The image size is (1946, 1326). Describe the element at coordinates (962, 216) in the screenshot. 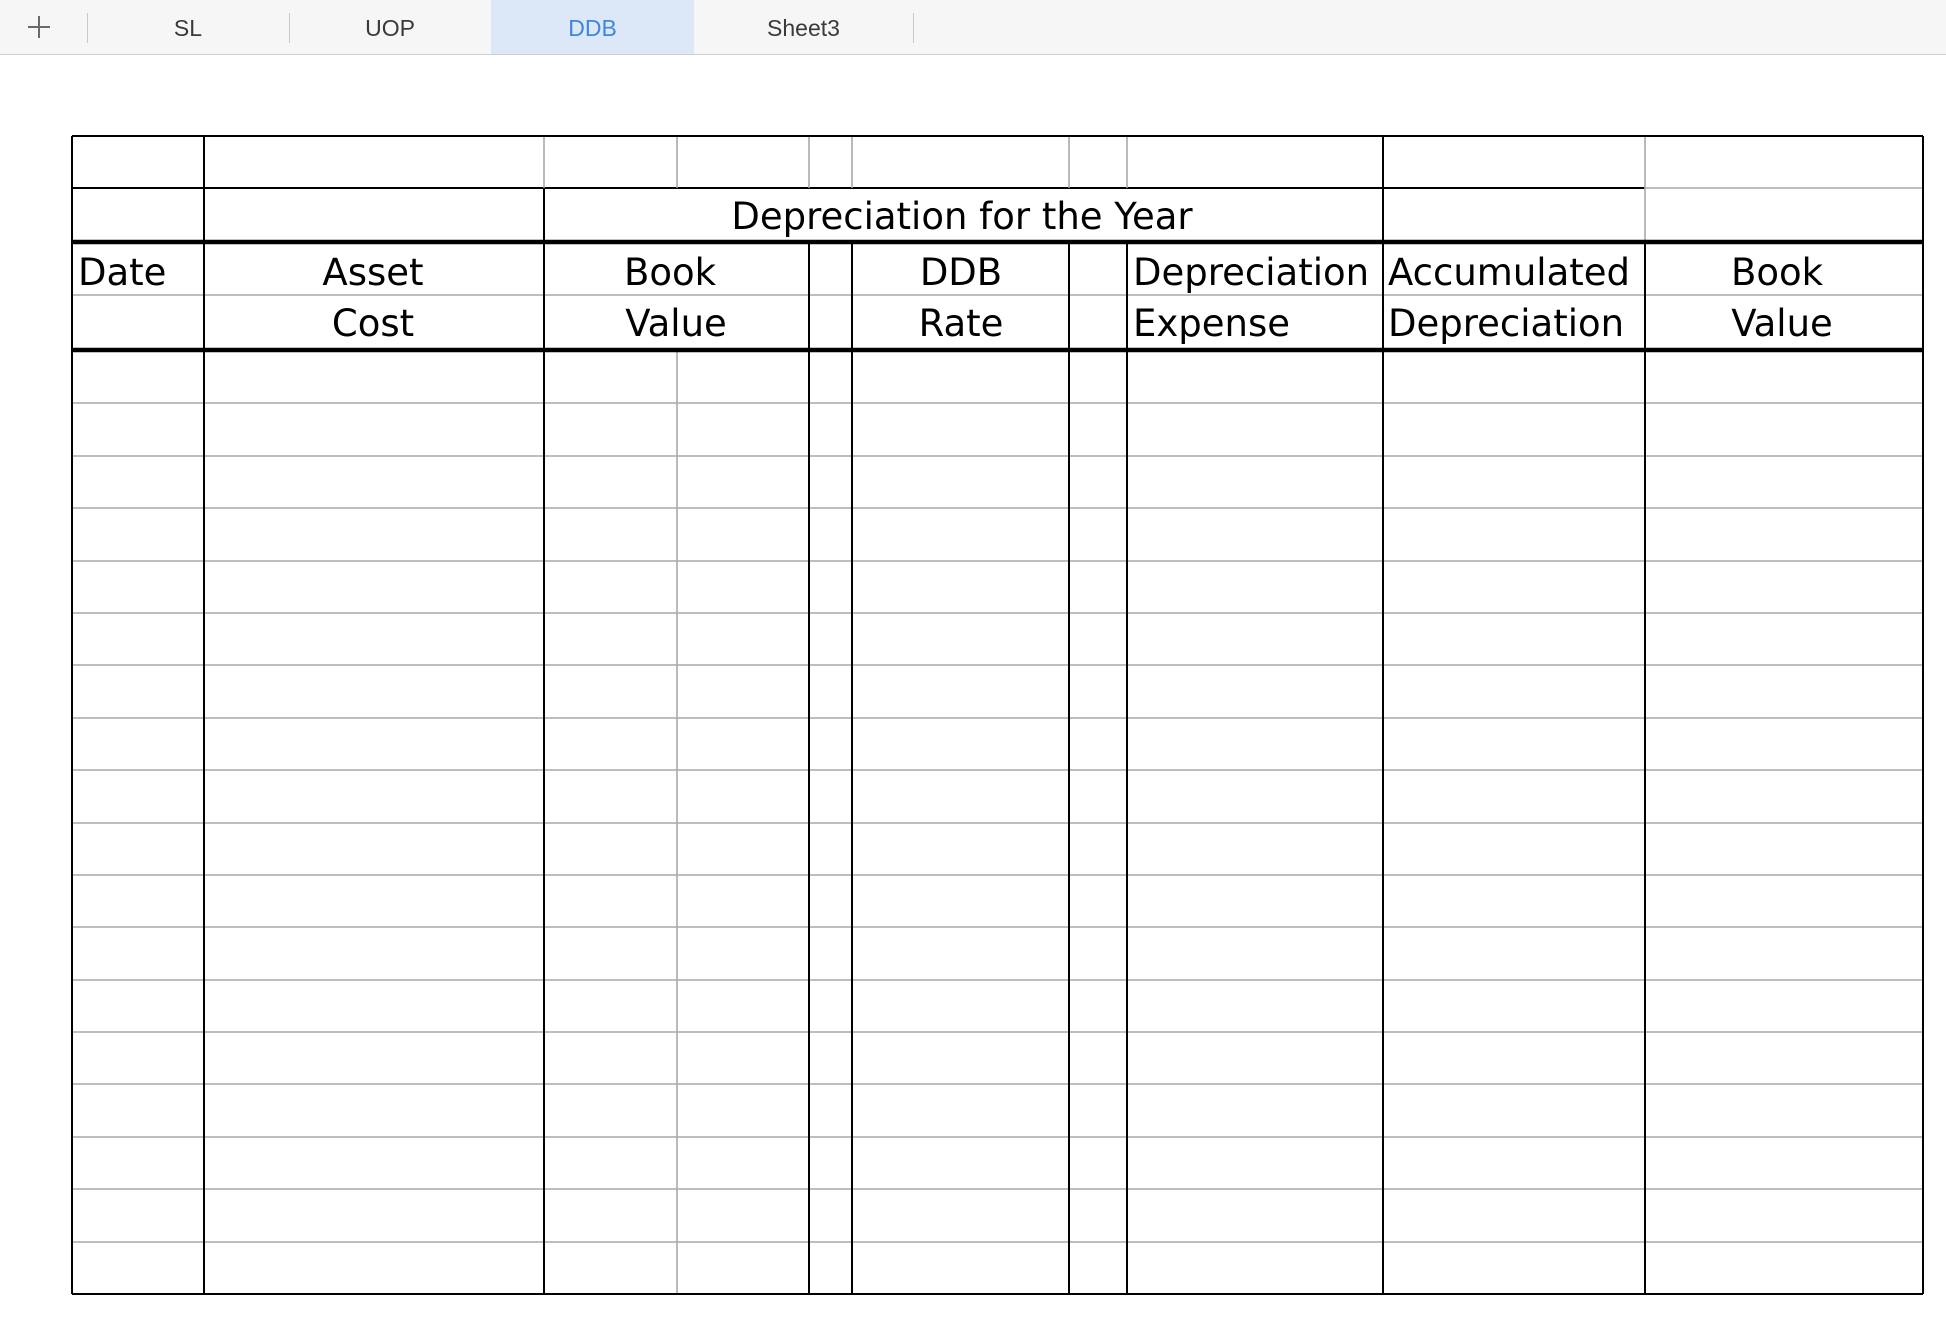

I see `section-title: Depreciation for the Year` at that location.